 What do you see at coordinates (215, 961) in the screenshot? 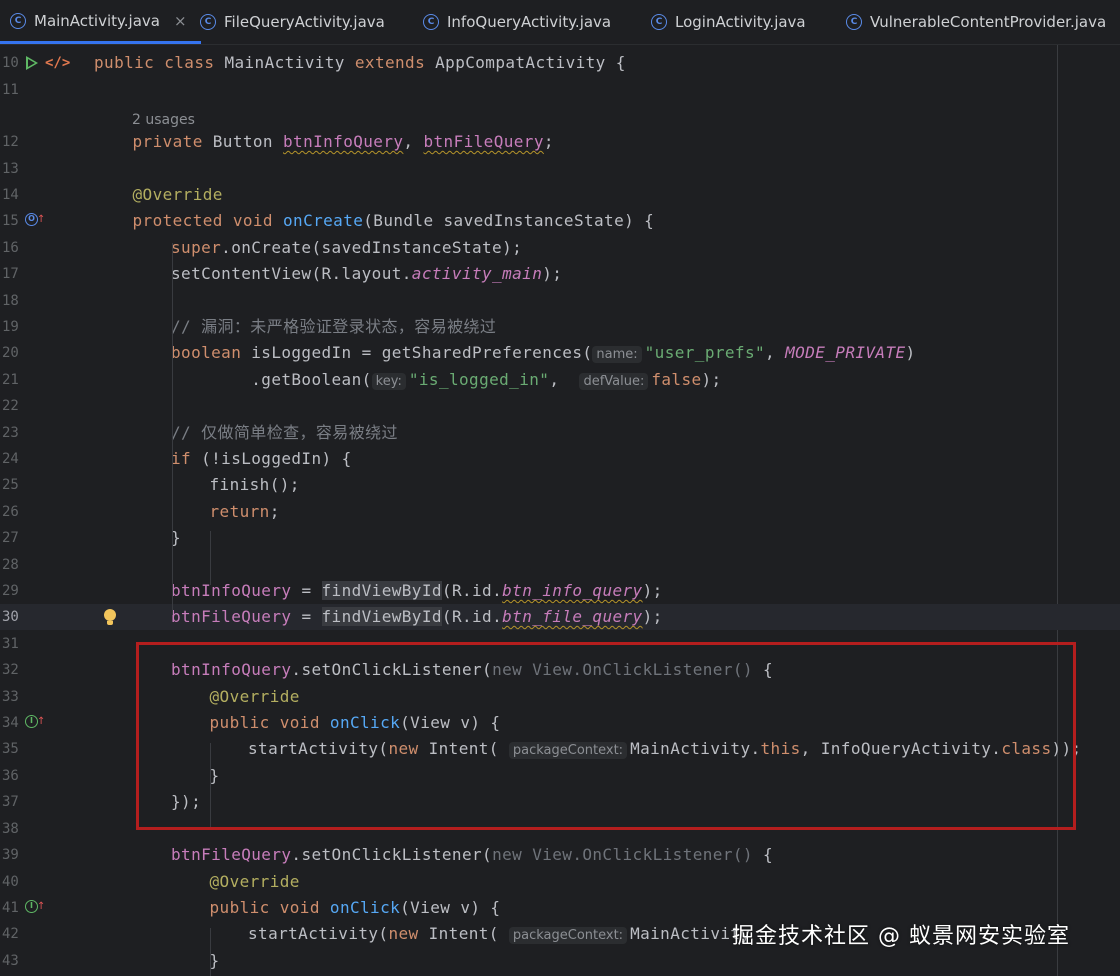
I see `code-text: }` at bounding box center [215, 961].